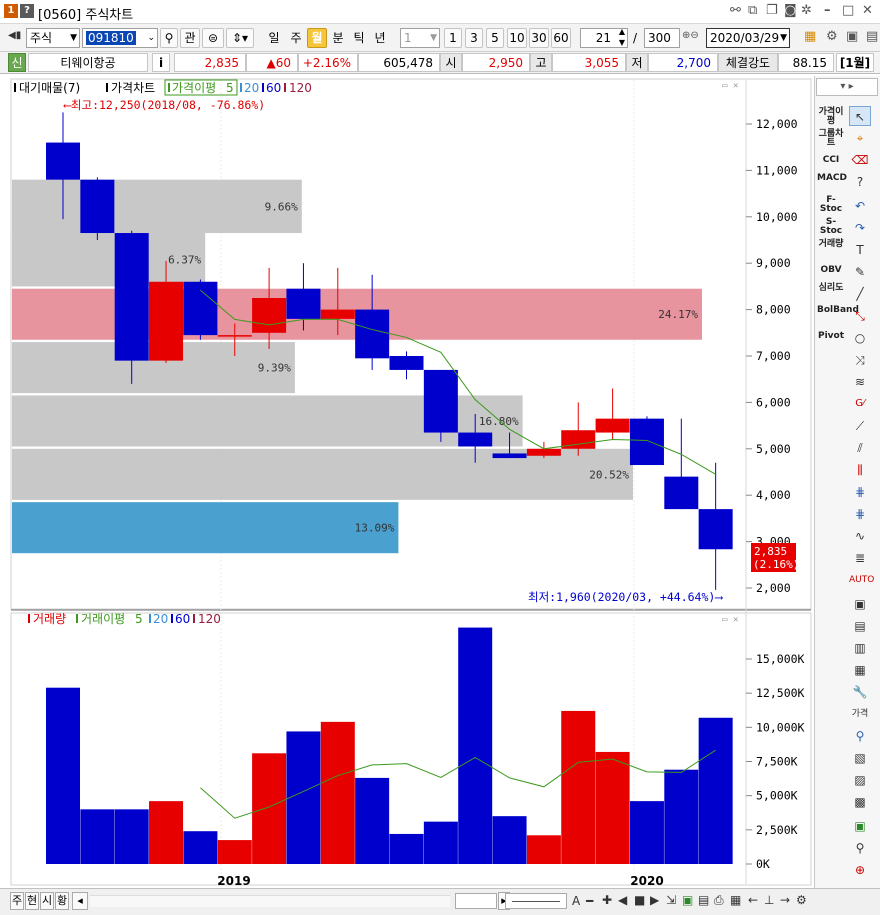 The width and height of the screenshot is (880, 915). Describe the element at coordinates (420, 38) in the screenshot. I see `interval-select: 1 ▼` at that location.